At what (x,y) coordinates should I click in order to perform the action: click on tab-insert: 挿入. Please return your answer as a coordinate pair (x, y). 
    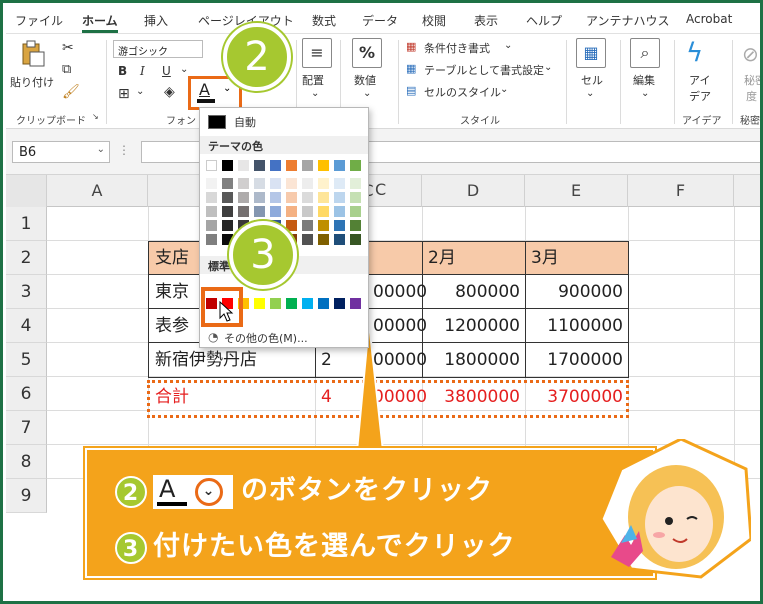
    Looking at the image, I should click on (156, 20).